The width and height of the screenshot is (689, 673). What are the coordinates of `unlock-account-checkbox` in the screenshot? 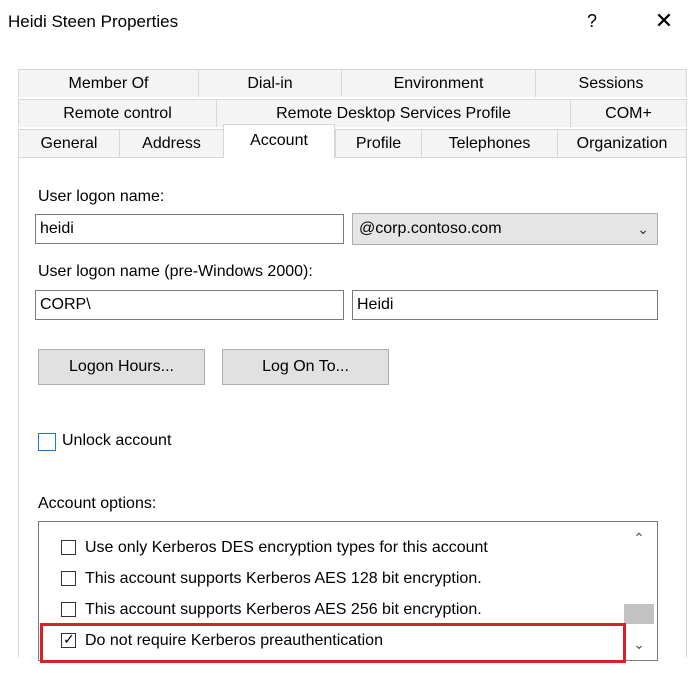 It's located at (47, 442).